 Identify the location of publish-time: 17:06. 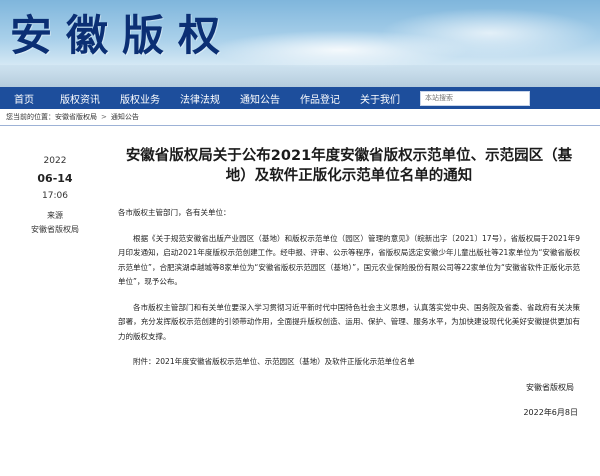
(55, 196).